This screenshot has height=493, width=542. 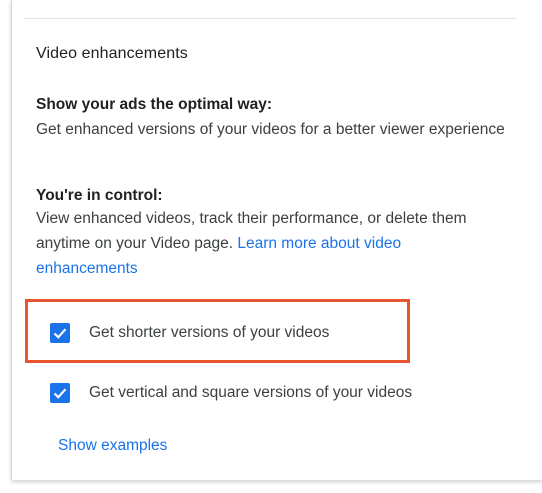 I want to click on section-title: Video enhancements, so click(x=112, y=53).